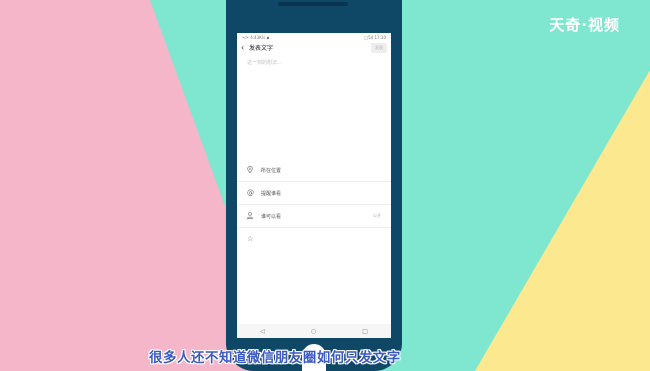 The width and height of the screenshot is (650, 371). What do you see at coordinates (262, 331) in the screenshot?
I see `nav-back-icon: ◁` at bounding box center [262, 331].